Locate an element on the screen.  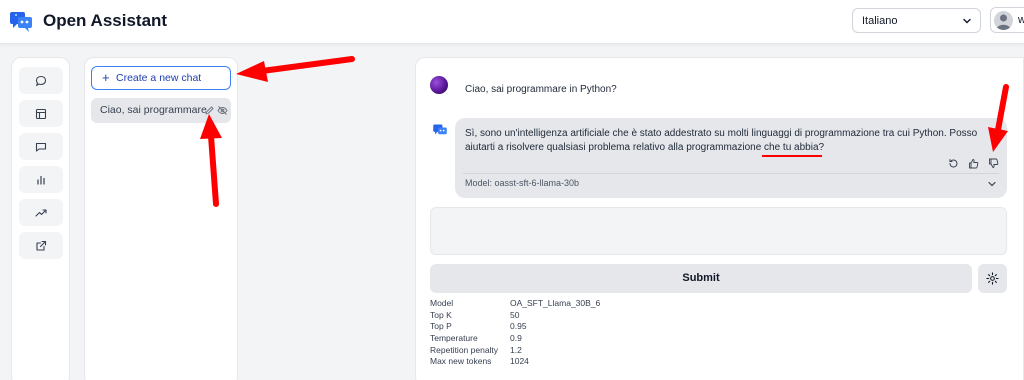
nav-messages-button is located at coordinates (41, 146).